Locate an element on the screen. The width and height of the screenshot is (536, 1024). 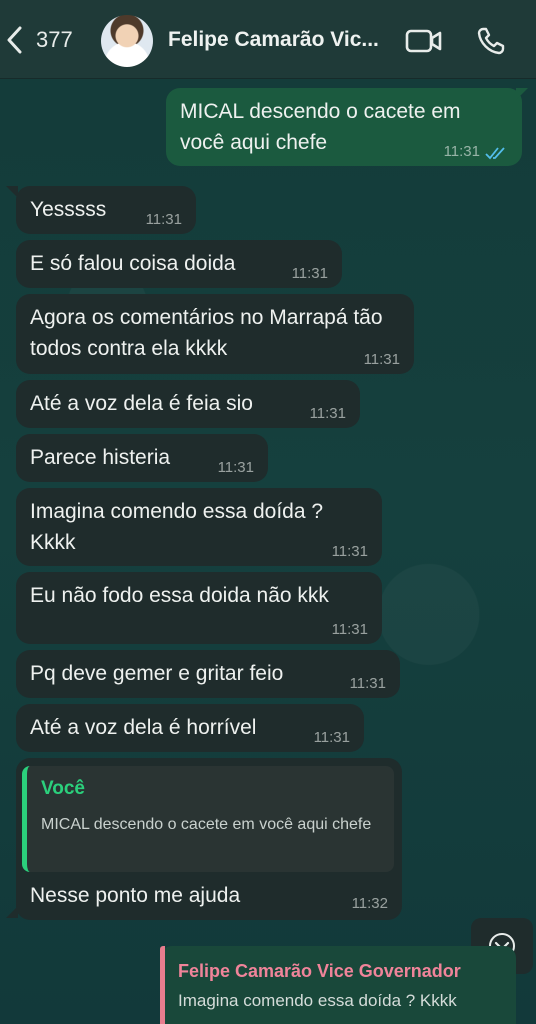
message-incoming: Parece histeria 11:31 is located at coordinates (142, 458).